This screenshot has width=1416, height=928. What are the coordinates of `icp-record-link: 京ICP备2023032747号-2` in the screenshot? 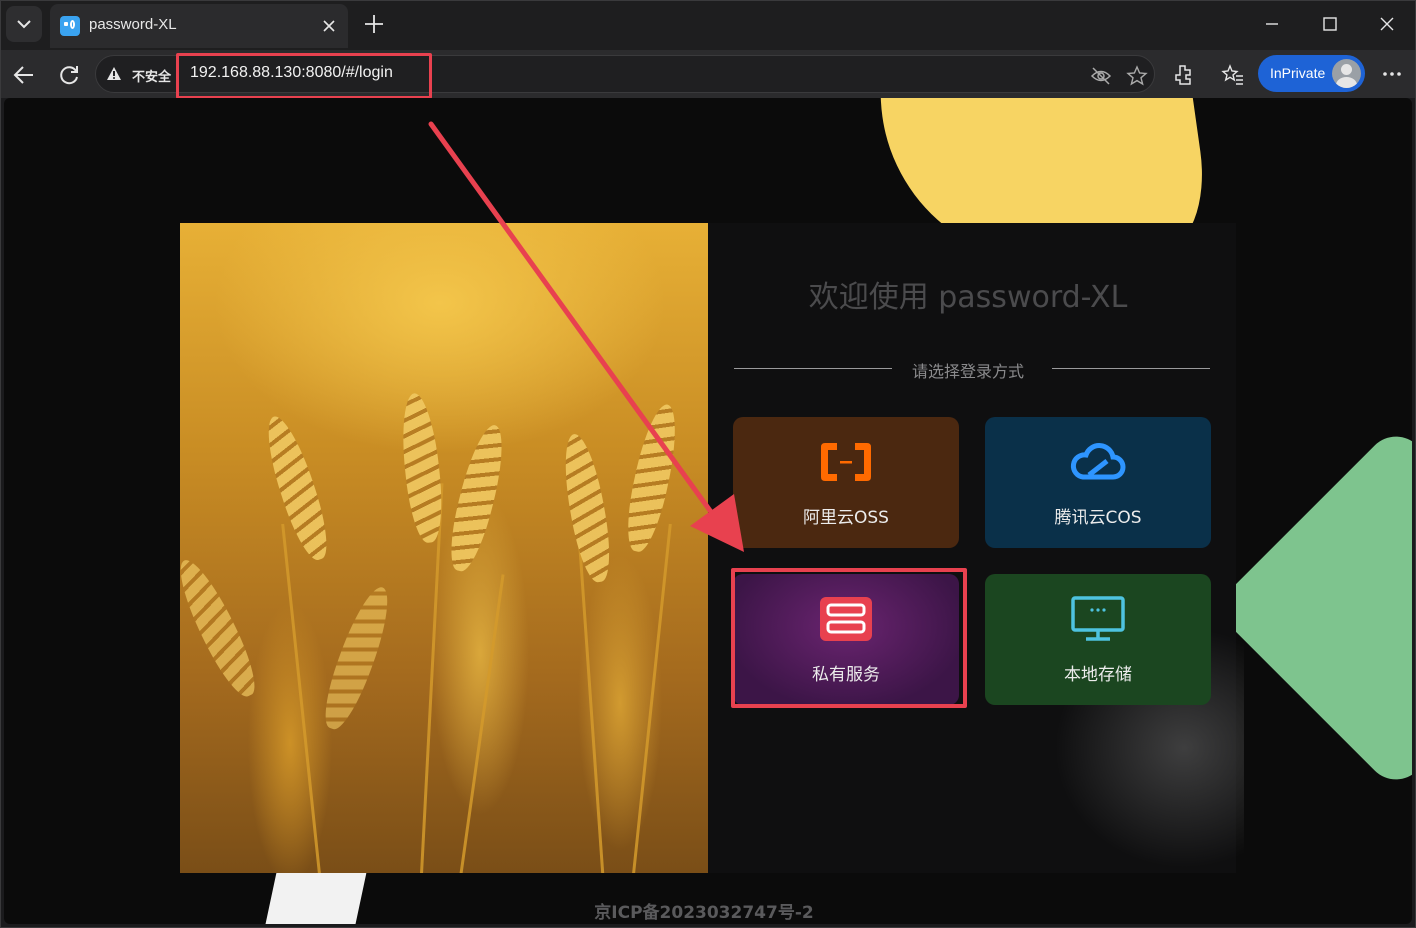 It's located at (704, 910).